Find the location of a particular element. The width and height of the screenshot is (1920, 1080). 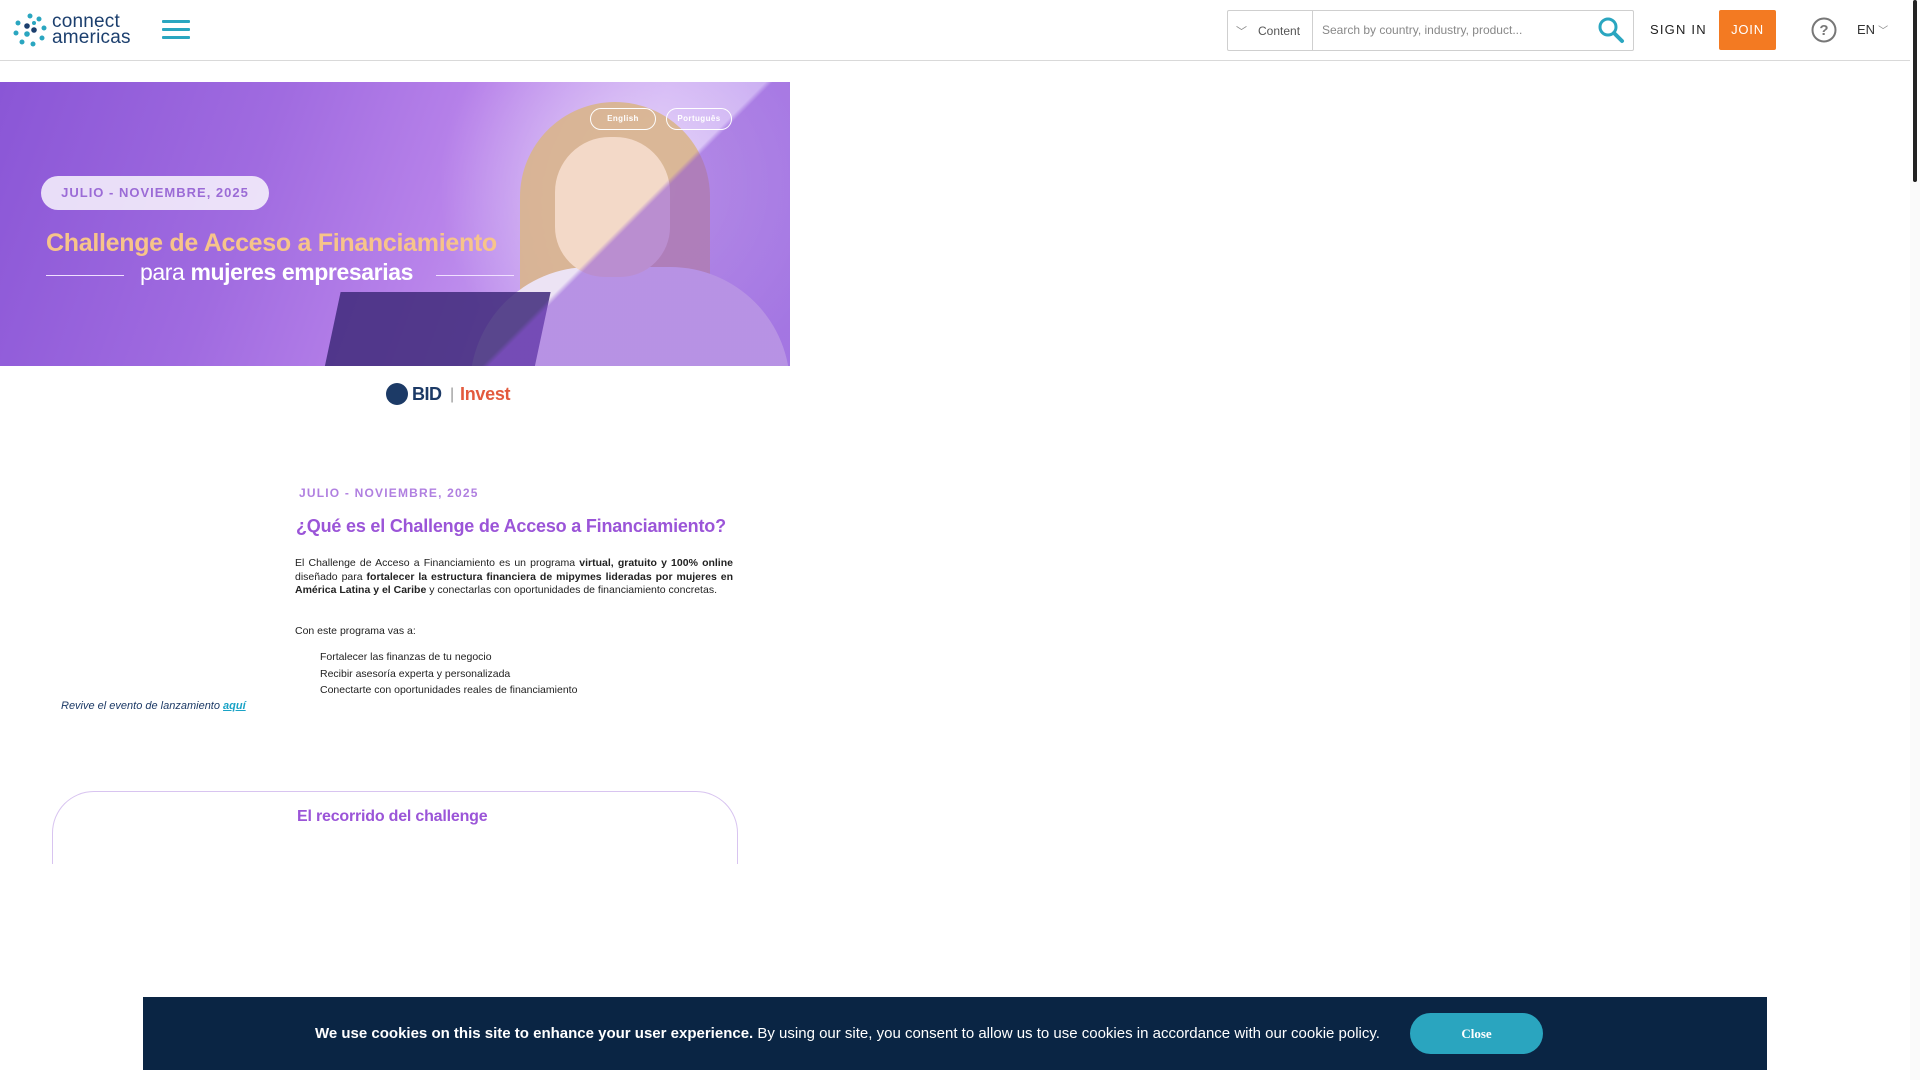

content-type-select: ﹀ Content is located at coordinates (1270, 30).